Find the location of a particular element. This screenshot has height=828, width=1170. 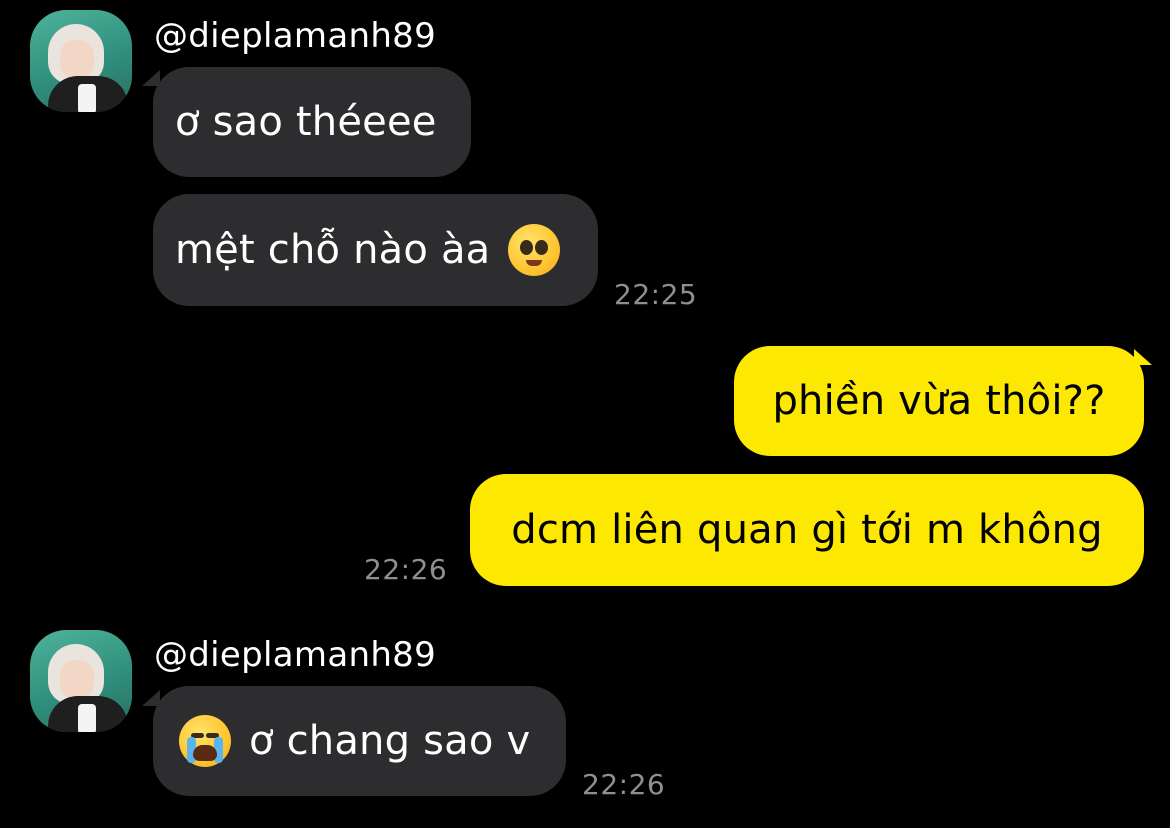

message-text: phiền vừa thôi?? is located at coordinates (939, 401).